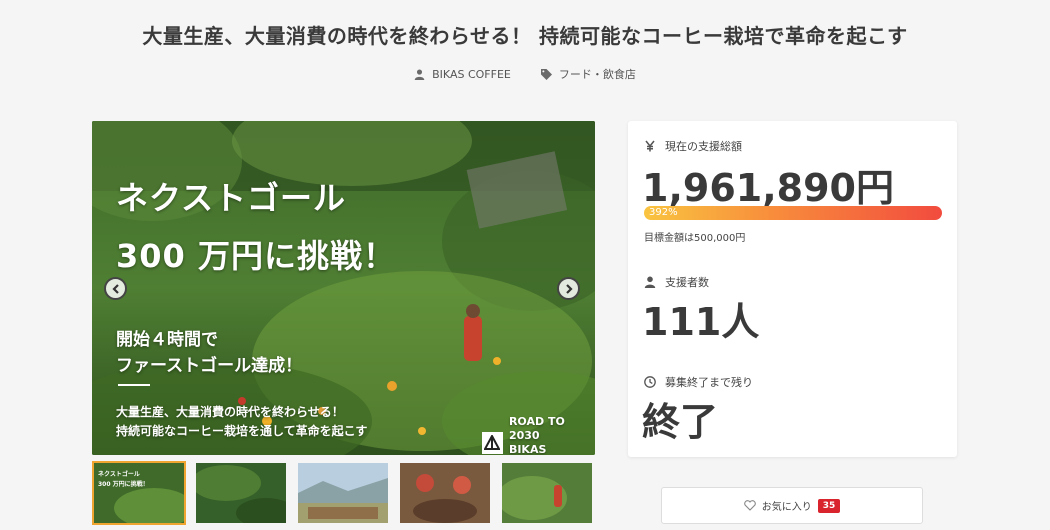 Image resolution: width=1050 pixels, height=530 pixels. I want to click on chevron-left-icon, so click(115, 288).